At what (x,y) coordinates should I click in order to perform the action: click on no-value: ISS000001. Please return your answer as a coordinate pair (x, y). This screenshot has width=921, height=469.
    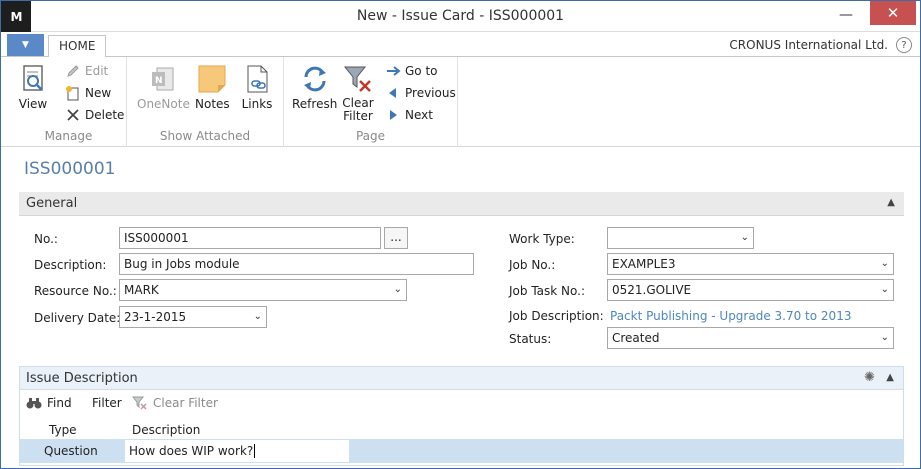
    Looking at the image, I should click on (156, 238).